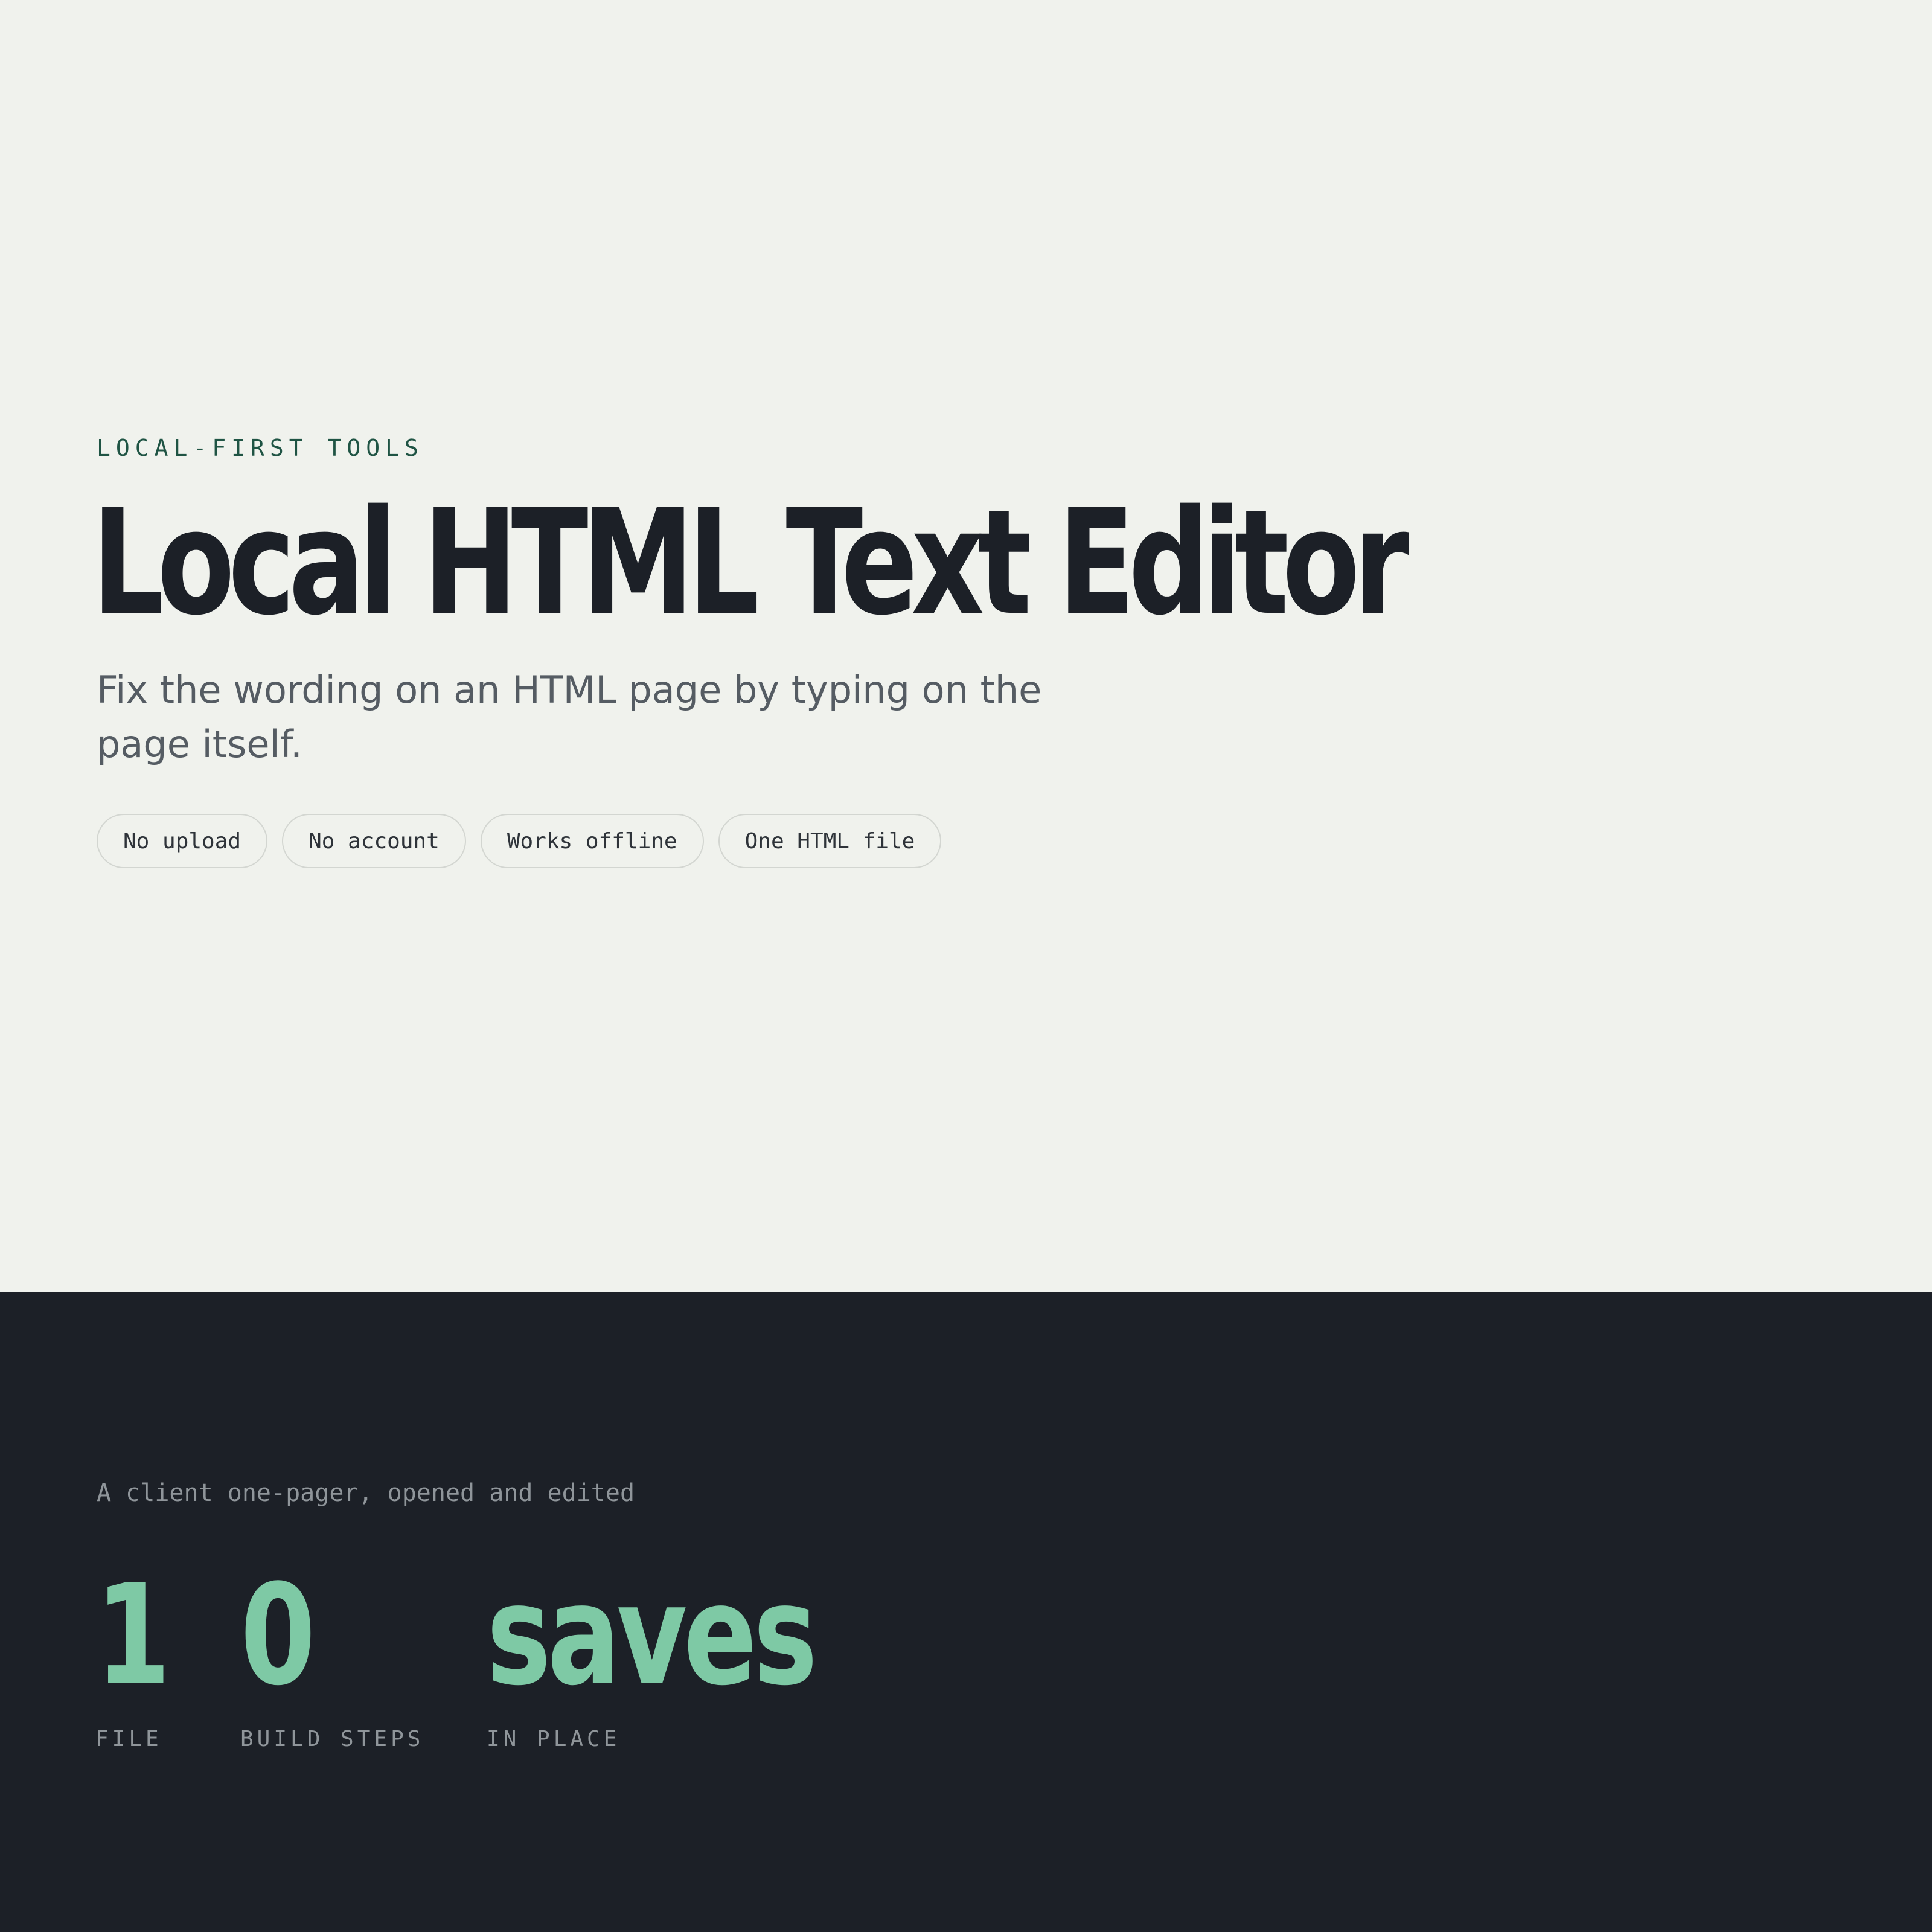  Describe the element at coordinates (750, 563) in the screenshot. I see `page-title: Local HTML Text Editor` at that location.